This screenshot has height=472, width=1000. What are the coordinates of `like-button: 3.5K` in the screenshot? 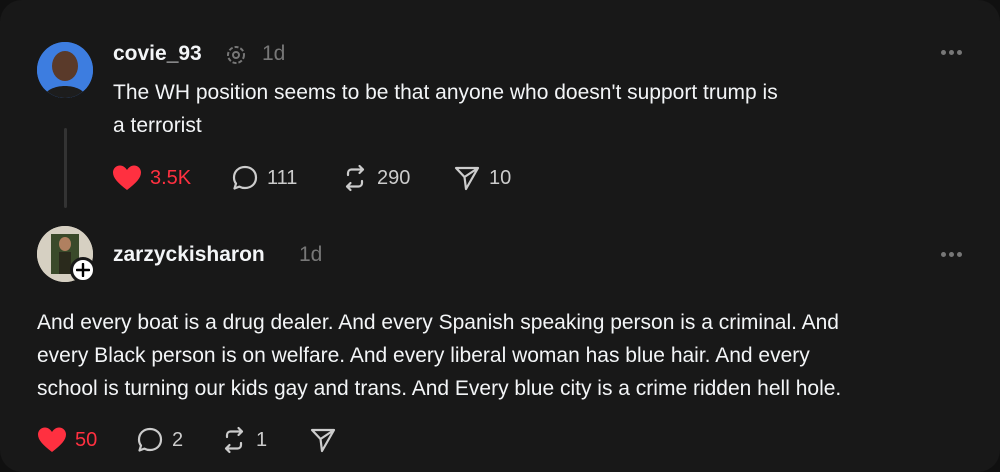 It's located at (151, 178).